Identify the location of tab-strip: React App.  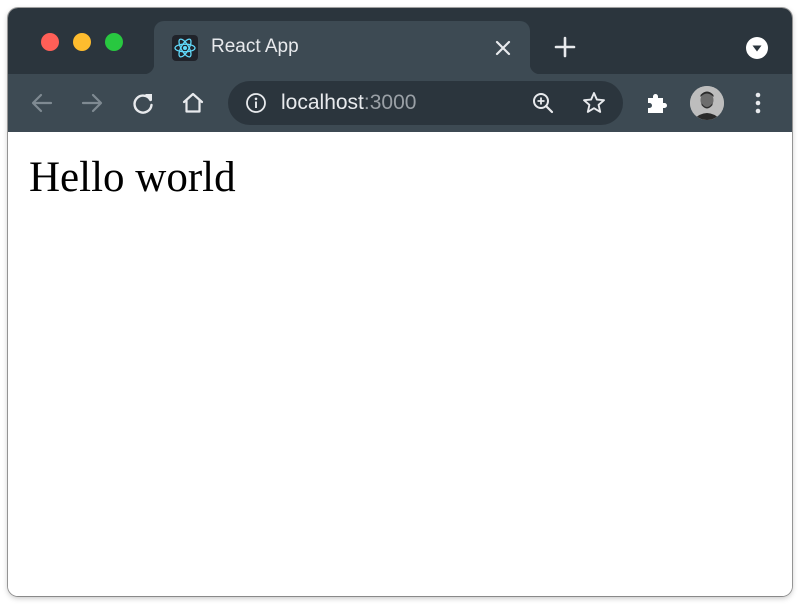
(400, 41).